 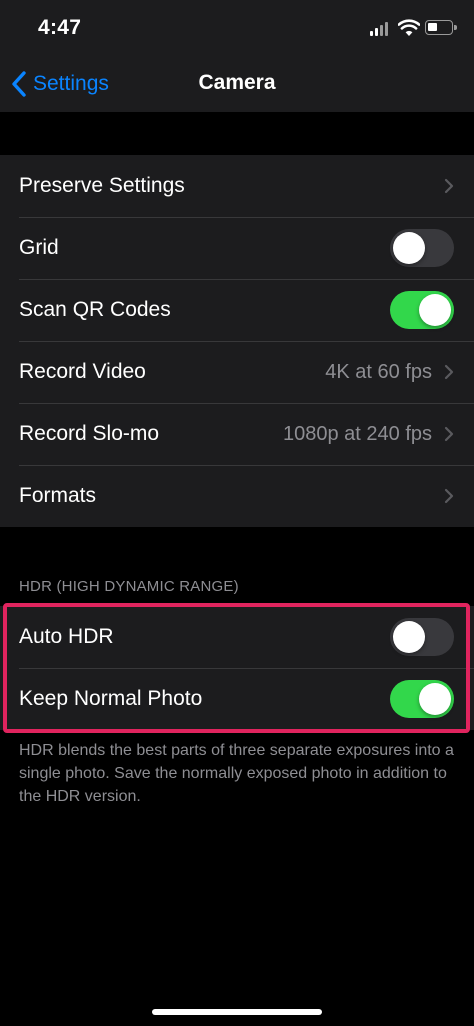 I want to click on scan-qr-codes-label: Scan QR Codes, so click(x=95, y=309).